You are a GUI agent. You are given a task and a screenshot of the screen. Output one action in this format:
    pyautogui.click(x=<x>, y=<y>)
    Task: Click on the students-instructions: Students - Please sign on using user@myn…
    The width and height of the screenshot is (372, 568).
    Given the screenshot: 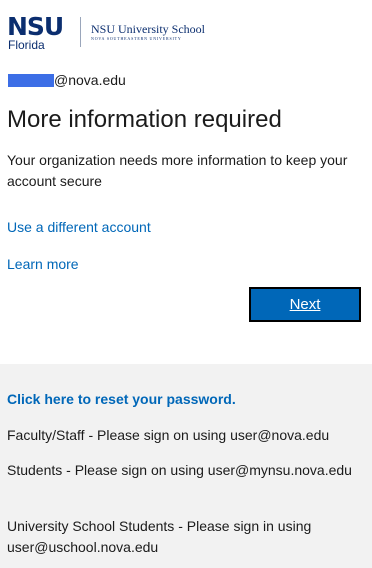 What is the action you would take?
    pyautogui.click(x=179, y=470)
    